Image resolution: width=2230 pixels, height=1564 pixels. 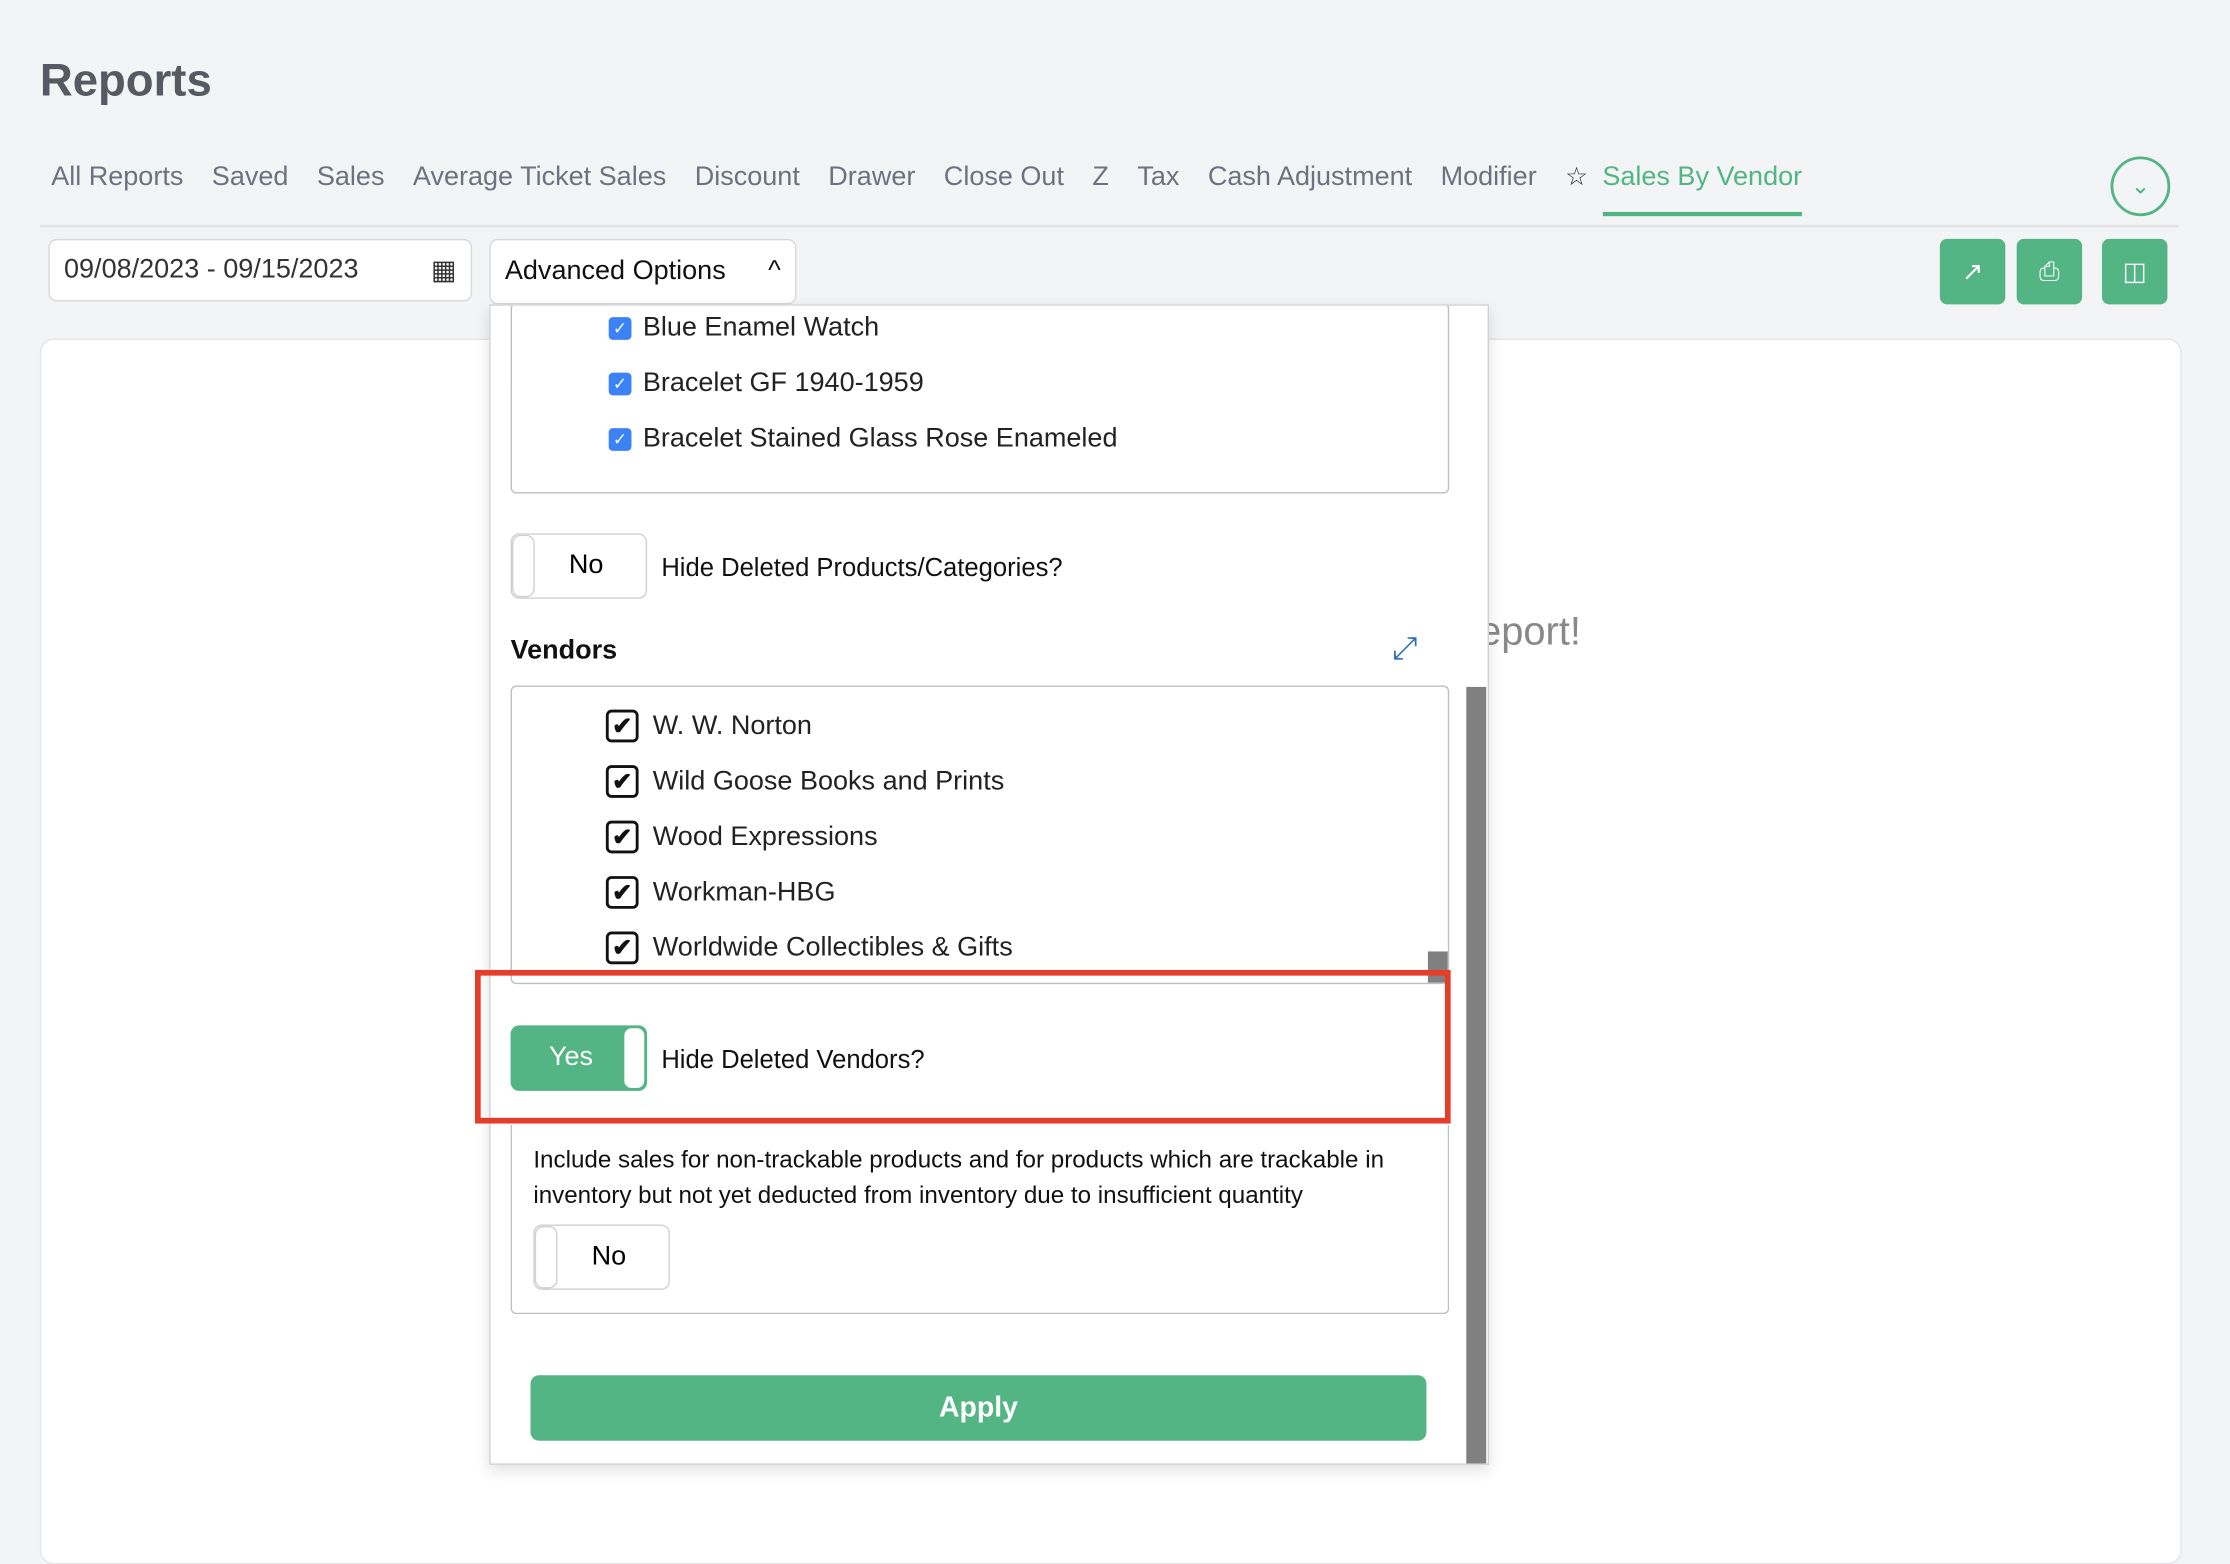 What do you see at coordinates (1004, 189) in the screenshot?
I see `tab-close-out: Close Out` at bounding box center [1004, 189].